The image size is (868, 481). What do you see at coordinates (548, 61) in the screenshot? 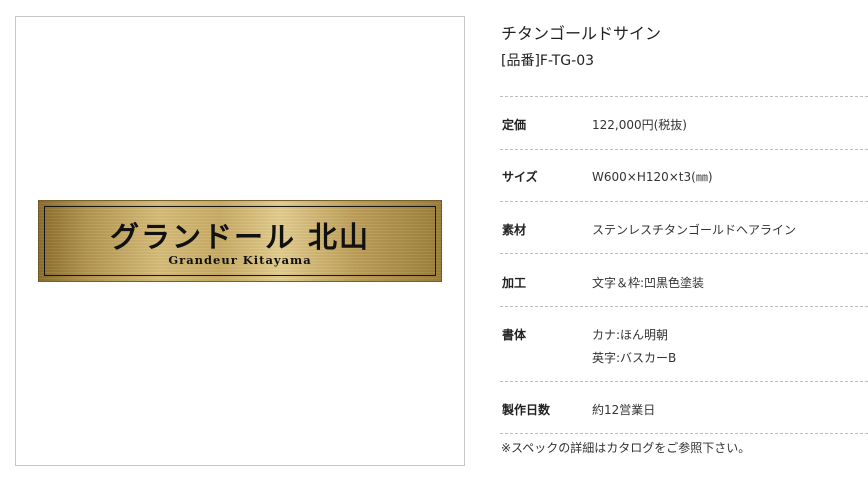
I see `product-code: [品番]F-TG-03` at bounding box center [548, 61].